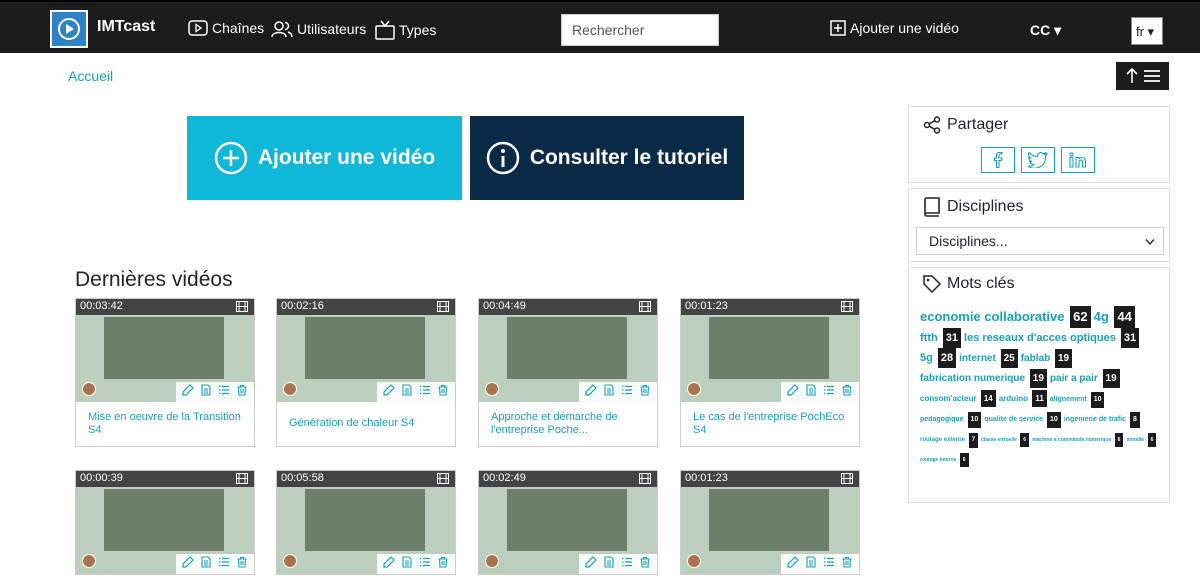 This screenshot has height=580, width=1200. I want to click on keyword-tag: machine a commande numerique 6, so click(1078, 440).